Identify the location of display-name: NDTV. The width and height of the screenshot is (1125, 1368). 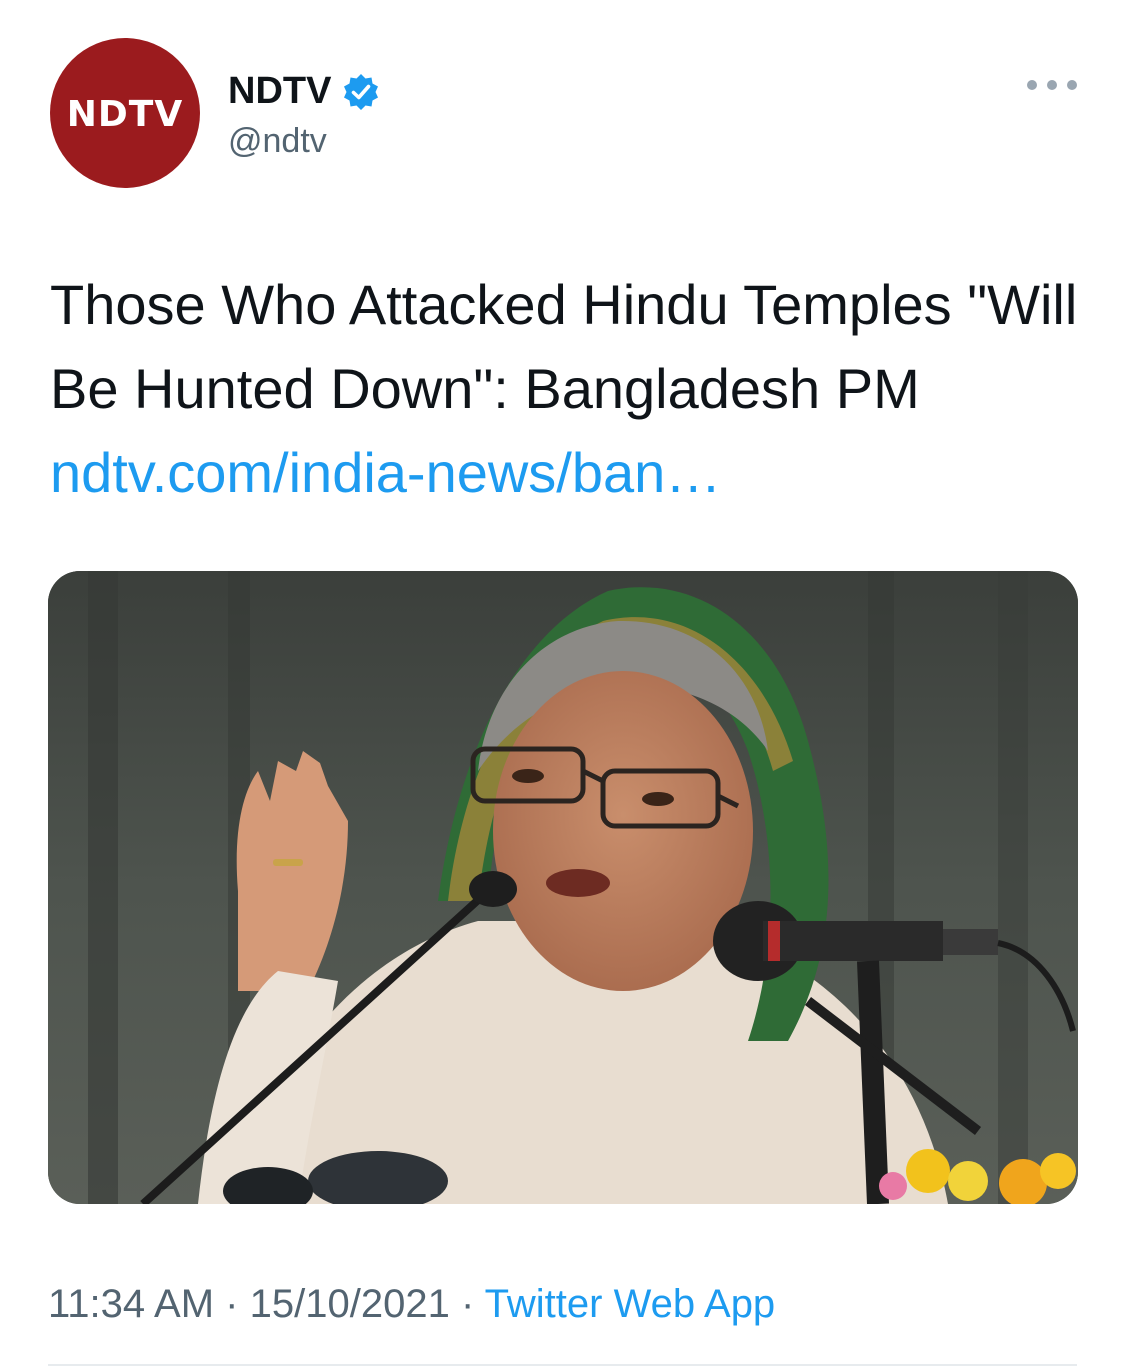
(279, 91).